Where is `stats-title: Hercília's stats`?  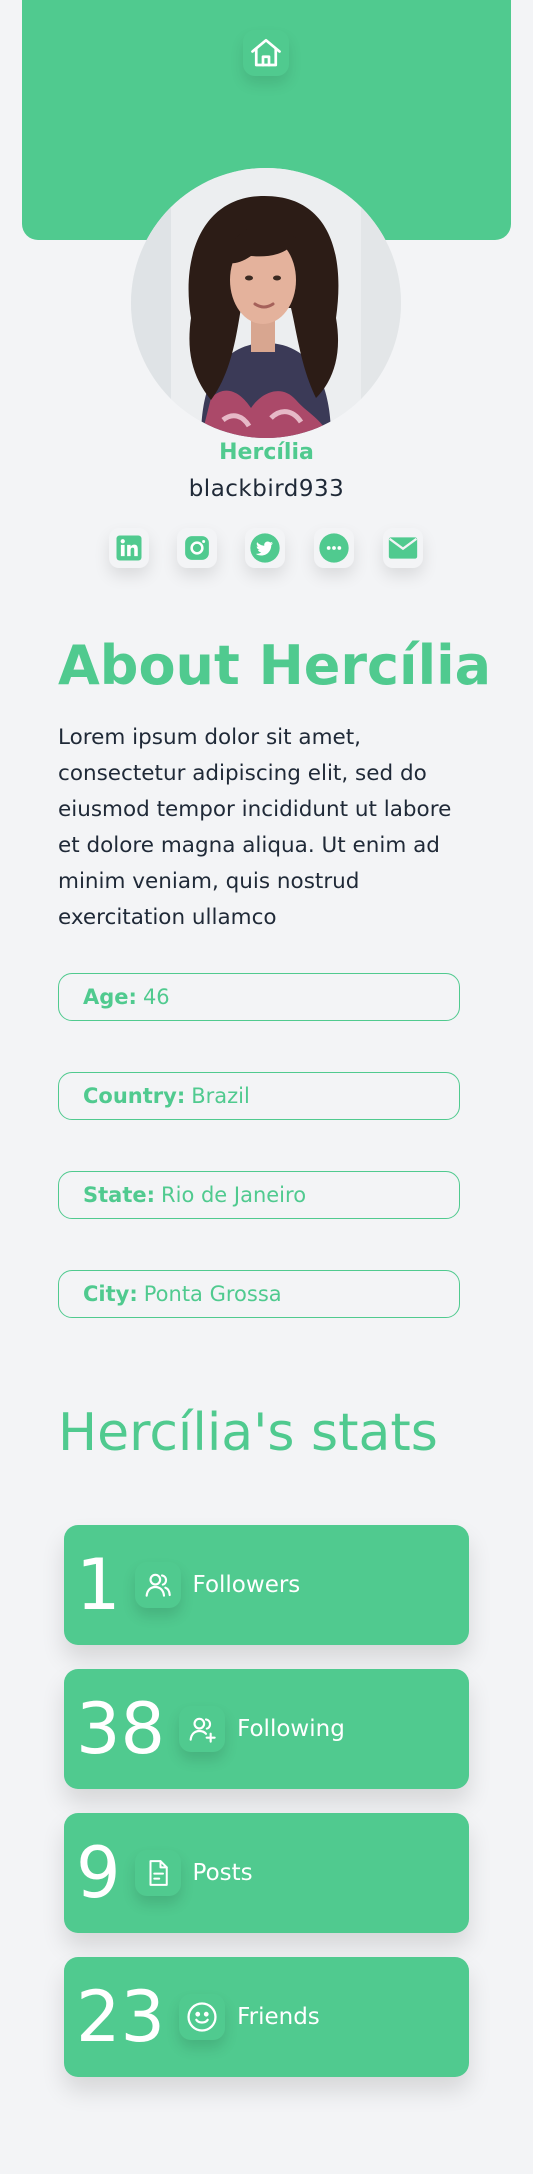
stats-title: Hercília's stats is located at coordinates (248, 1433).